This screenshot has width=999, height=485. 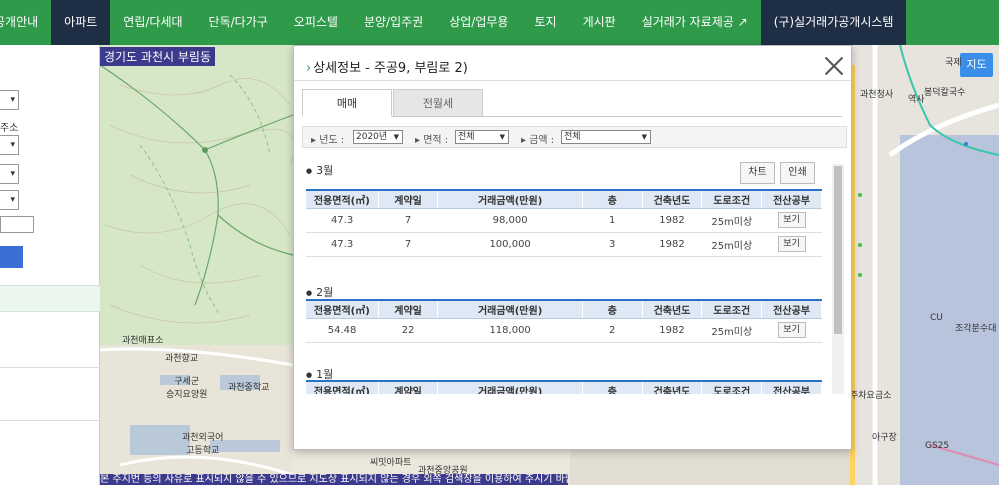 I want to click on month-heading: ● 3월, so click(x=320, y=170).